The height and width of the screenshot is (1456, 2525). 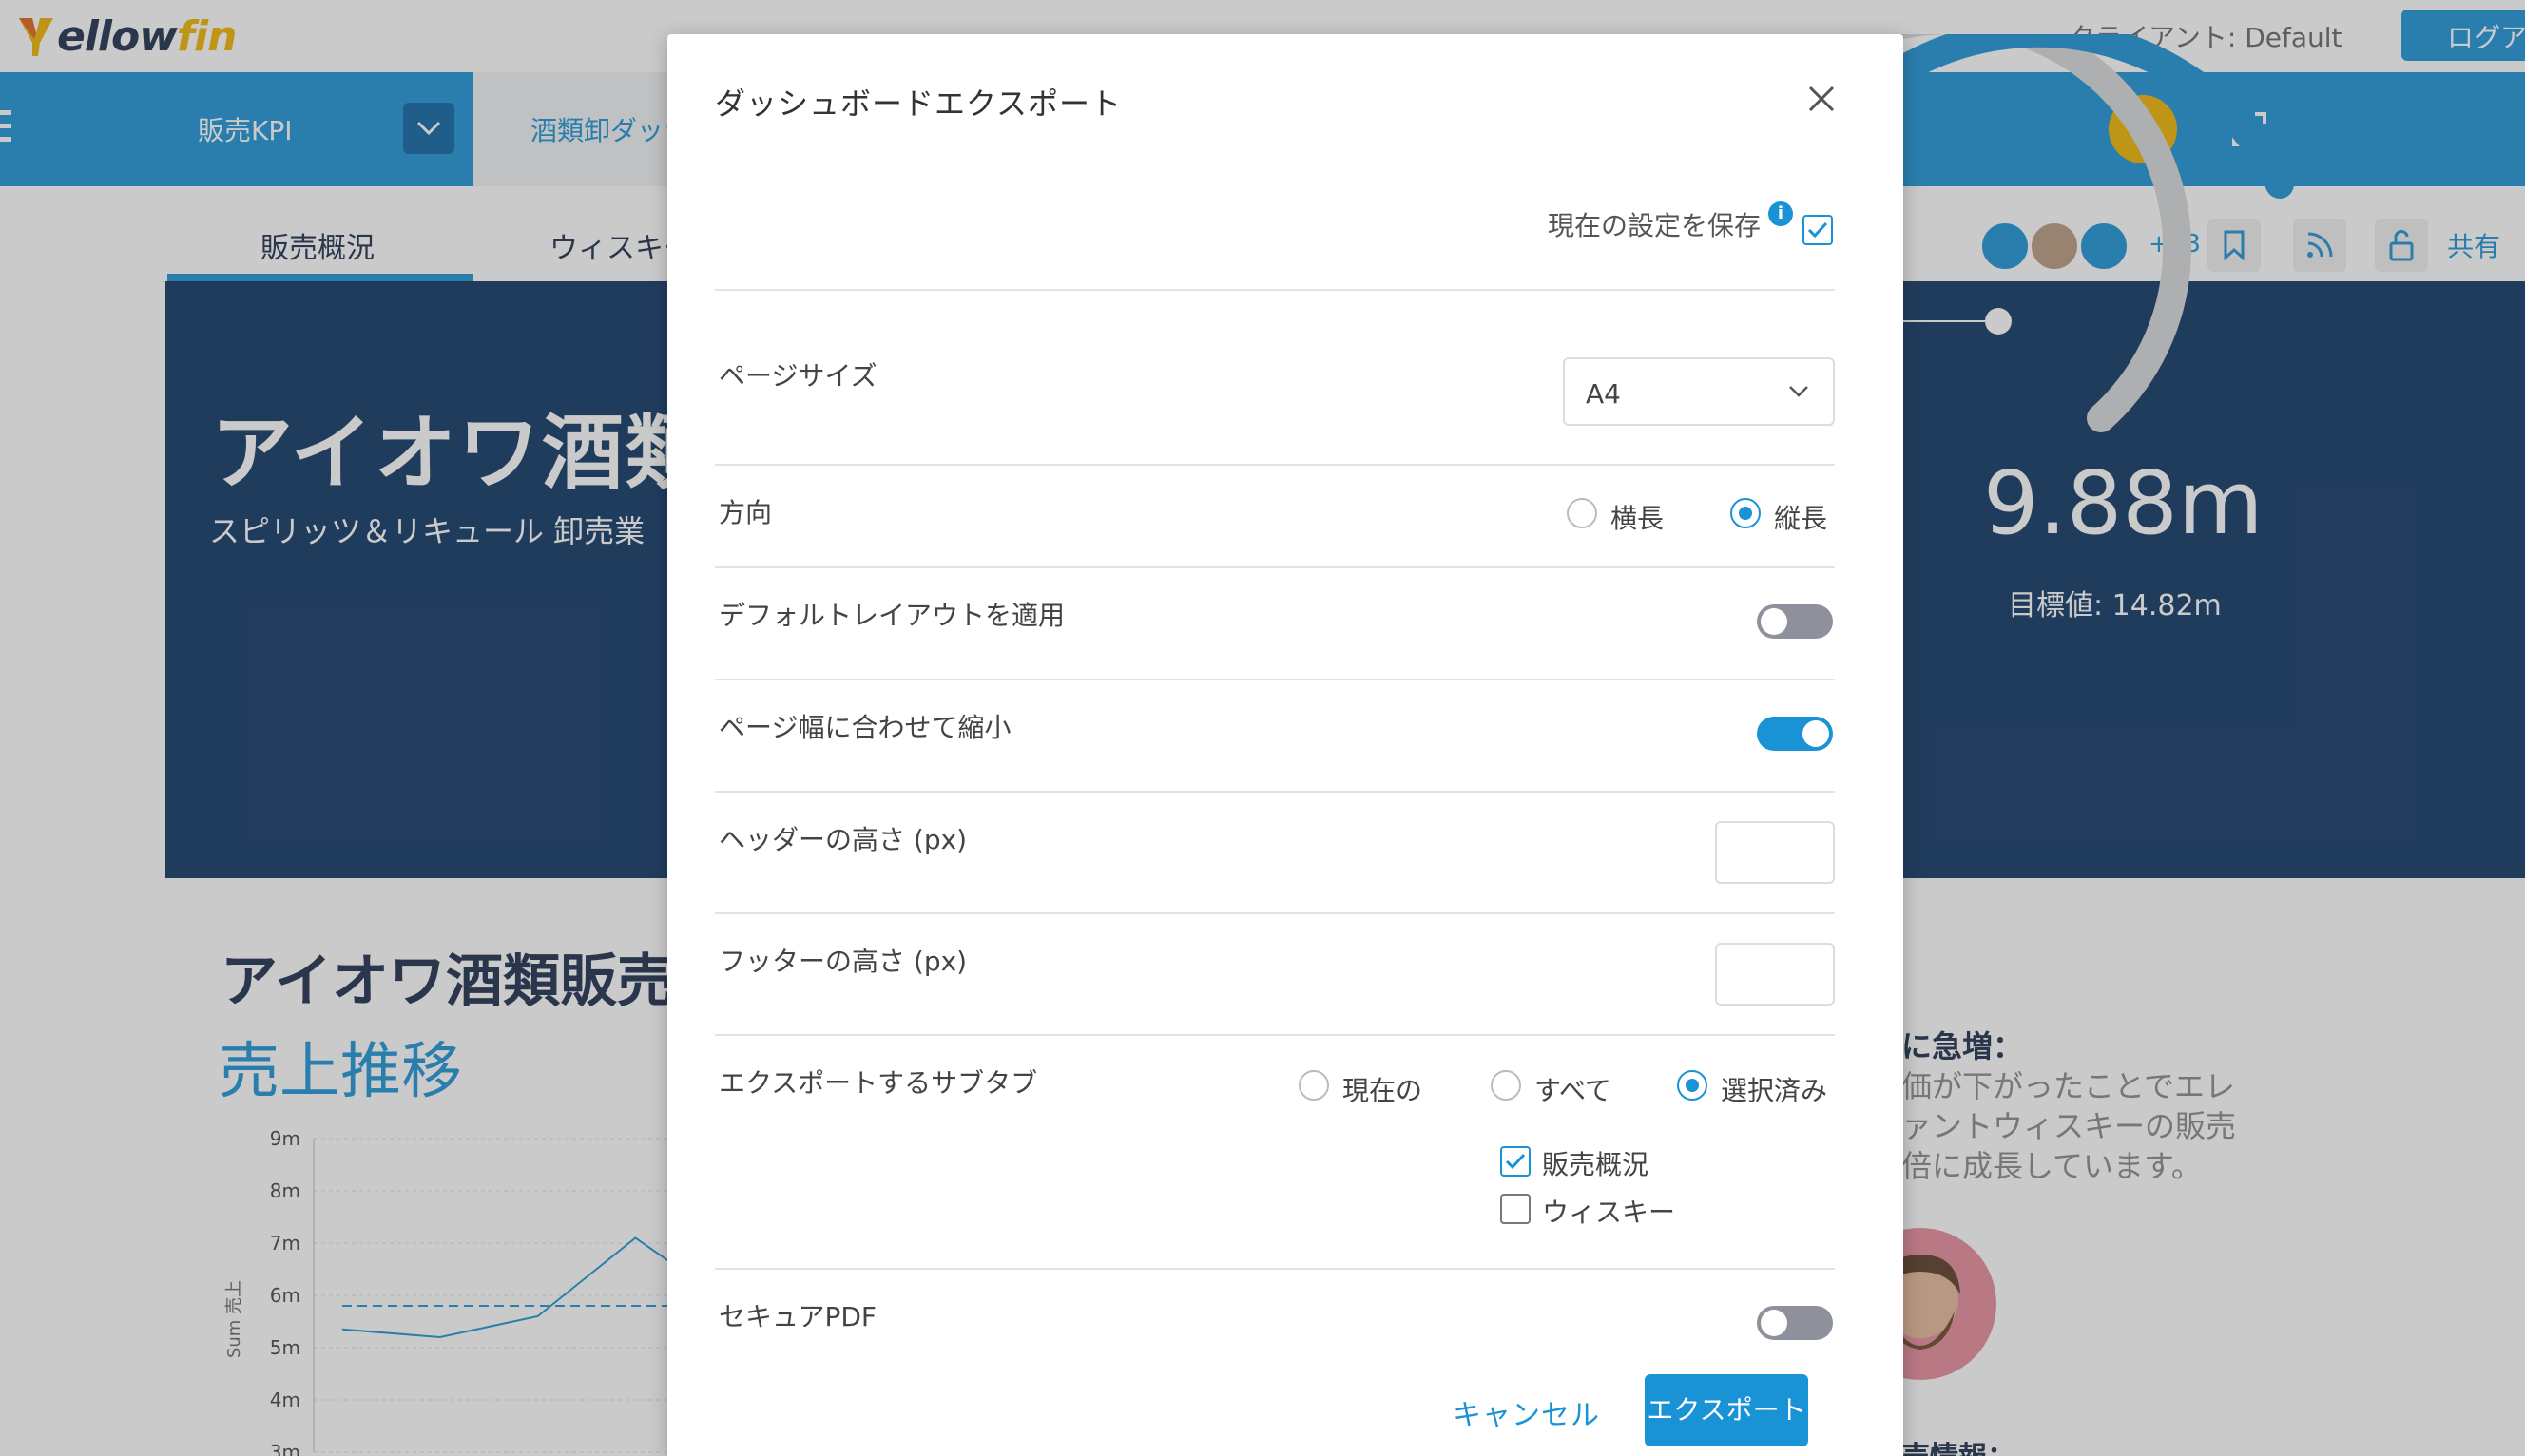 What do you see at coordinates (1774, 1089) in the screenshot?
I see `subtabs-selected-label: 選択済み` at bounding box center [1774, 1089].